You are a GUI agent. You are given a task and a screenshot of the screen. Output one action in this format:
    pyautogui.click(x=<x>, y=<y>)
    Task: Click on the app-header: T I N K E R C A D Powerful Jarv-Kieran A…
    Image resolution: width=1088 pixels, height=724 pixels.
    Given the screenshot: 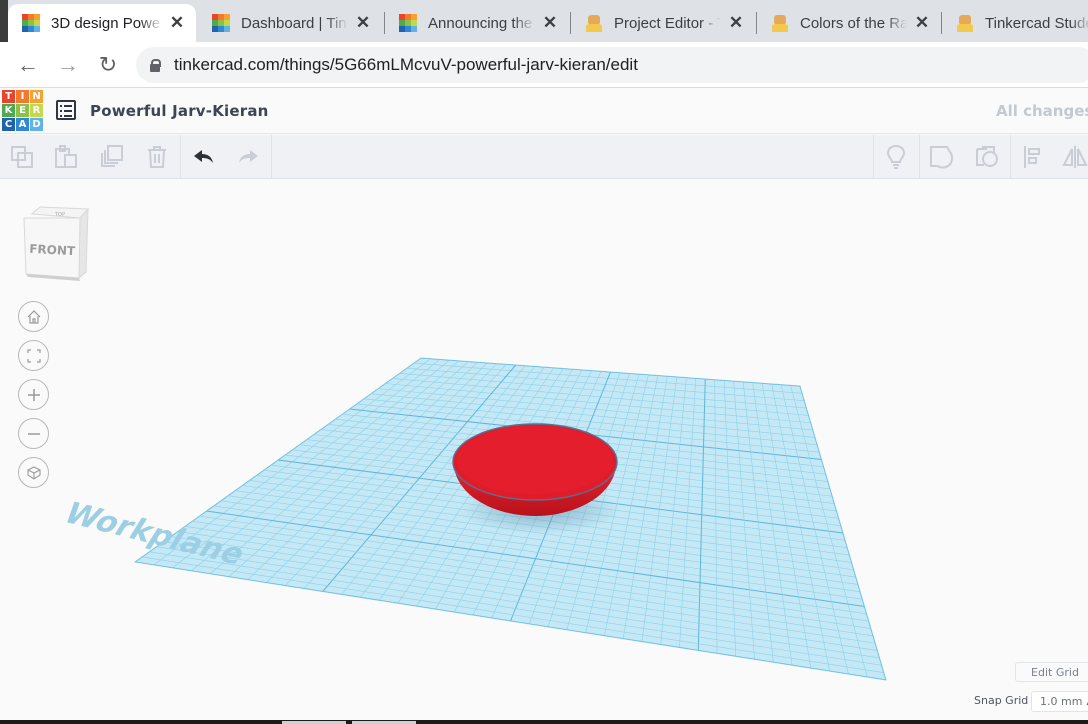 What is the action you would take?
    pyautogui.click(x=544, y=111)
    